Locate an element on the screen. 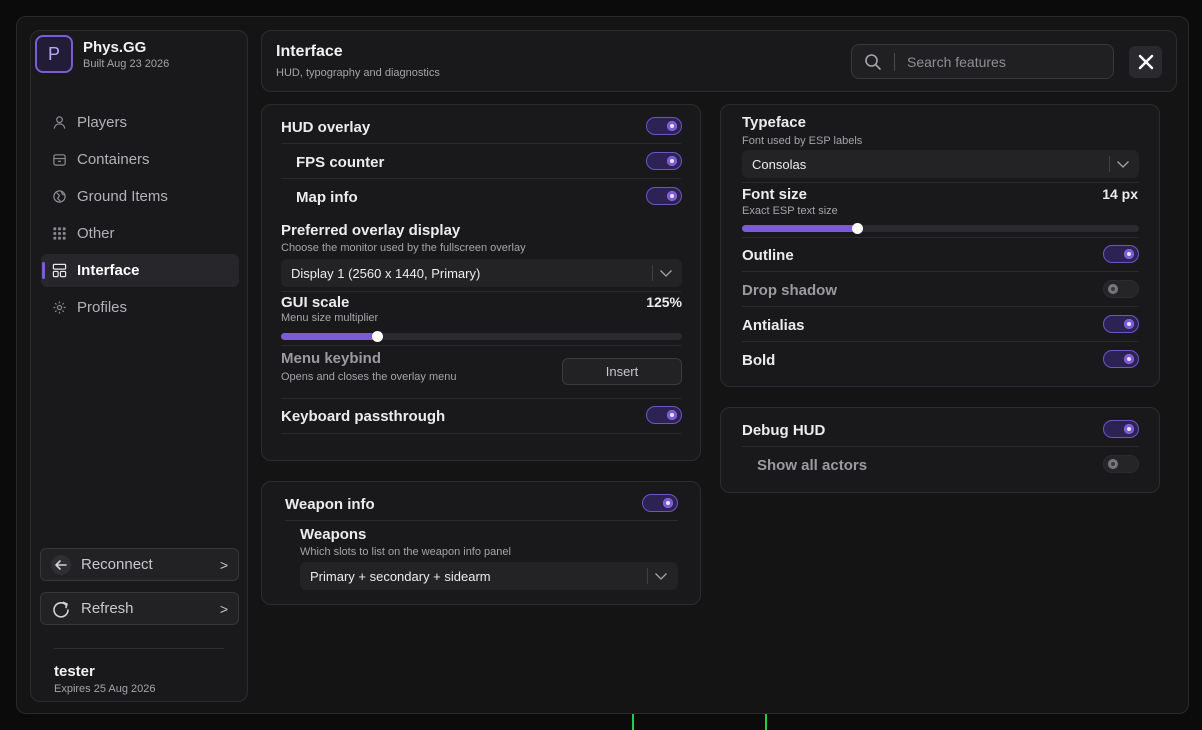 The width and height of the screenshot is (1202, 730). globe-icon is located at coordinates (59, 197).